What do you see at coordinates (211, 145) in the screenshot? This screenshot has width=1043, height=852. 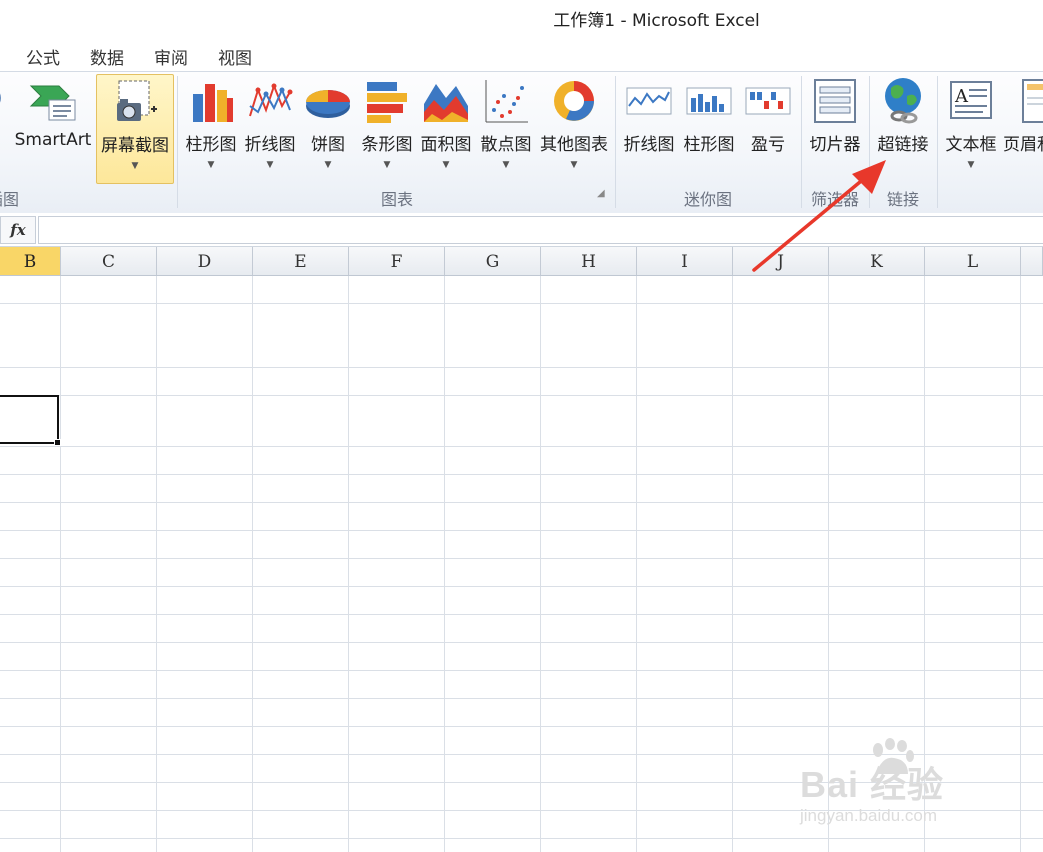 I see `column-chart-label: 柱形图` at bounding box center [211, 145].